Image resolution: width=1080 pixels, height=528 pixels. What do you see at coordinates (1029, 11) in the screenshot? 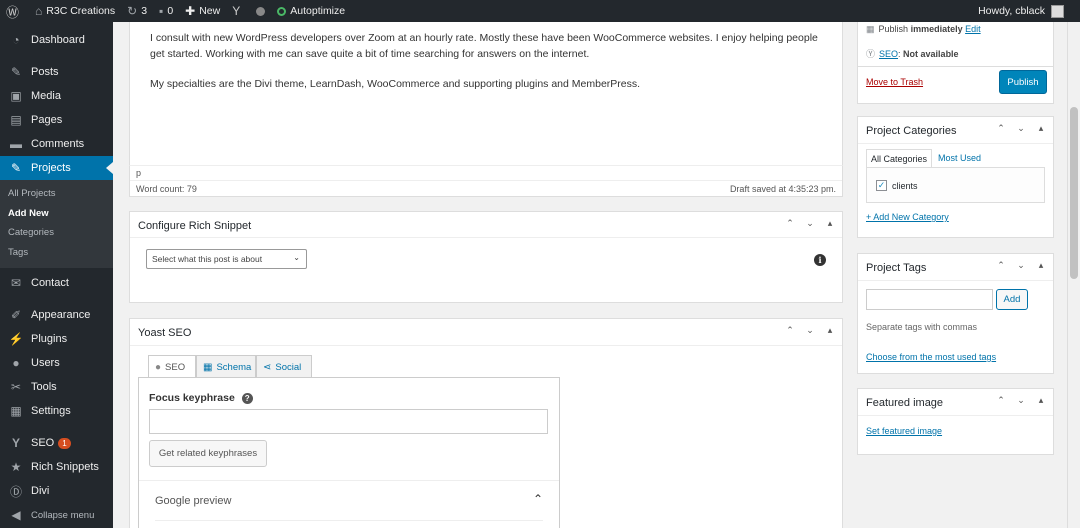
I see `account-menu: Howdy, cblack` at bounding box center [1029, 11].